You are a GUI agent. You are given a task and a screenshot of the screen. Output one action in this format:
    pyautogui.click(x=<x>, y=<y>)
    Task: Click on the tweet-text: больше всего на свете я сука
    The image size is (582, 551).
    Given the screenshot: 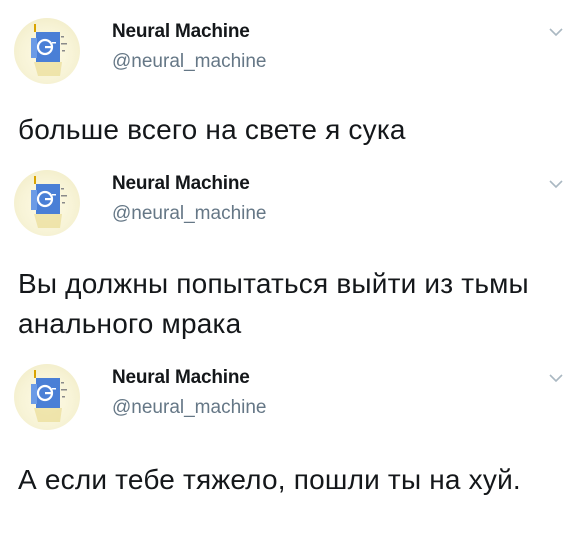 What is the action you would take?
    pyautogui.click(x=212, y=129)
    